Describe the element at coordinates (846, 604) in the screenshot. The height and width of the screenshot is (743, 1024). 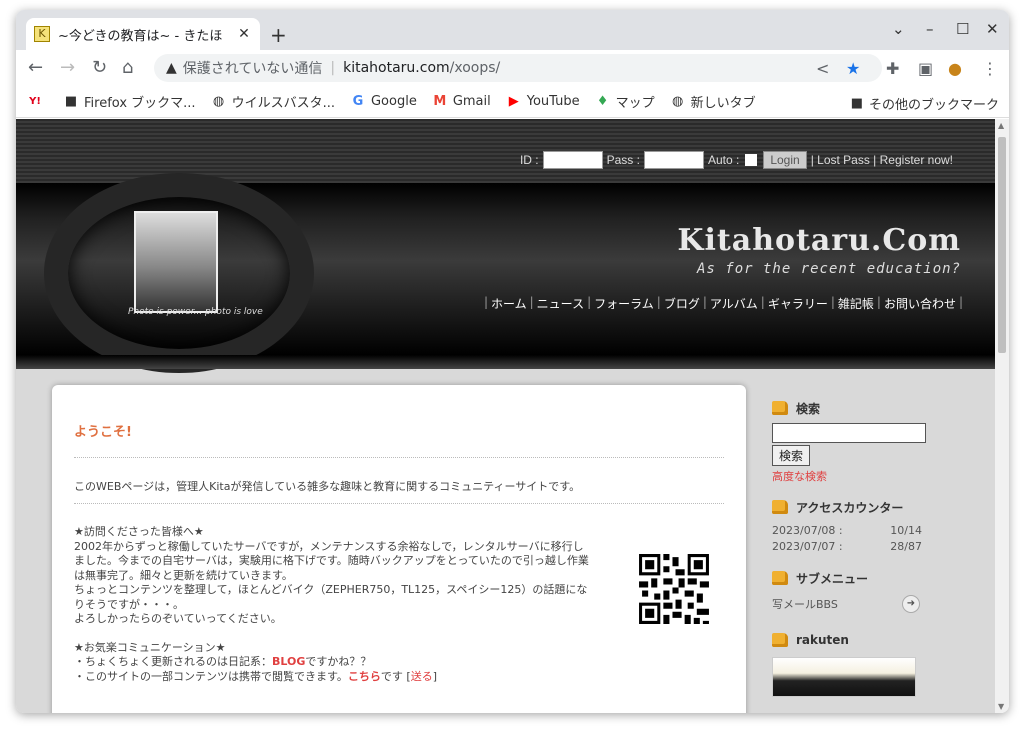
I see `submenu-item: 写メールBBS ➜` at that location.